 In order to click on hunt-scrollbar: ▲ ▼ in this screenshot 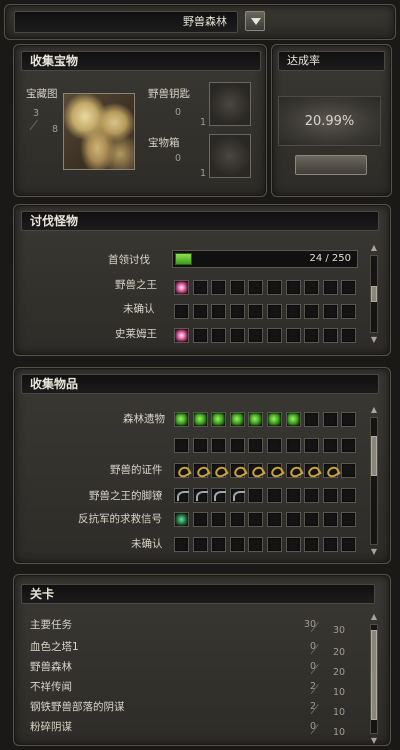, I will do `click(374, 294)`.